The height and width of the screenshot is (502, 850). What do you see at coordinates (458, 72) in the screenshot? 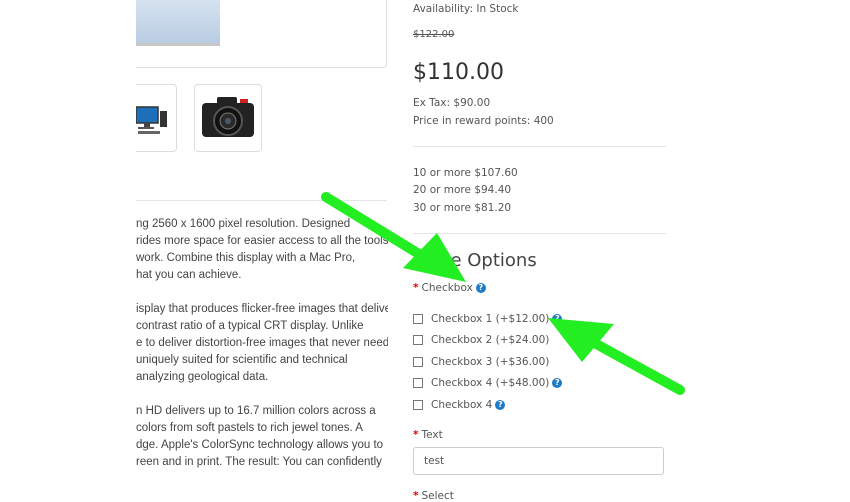
I see `price: $110.00` at bounding box center [458, 72].